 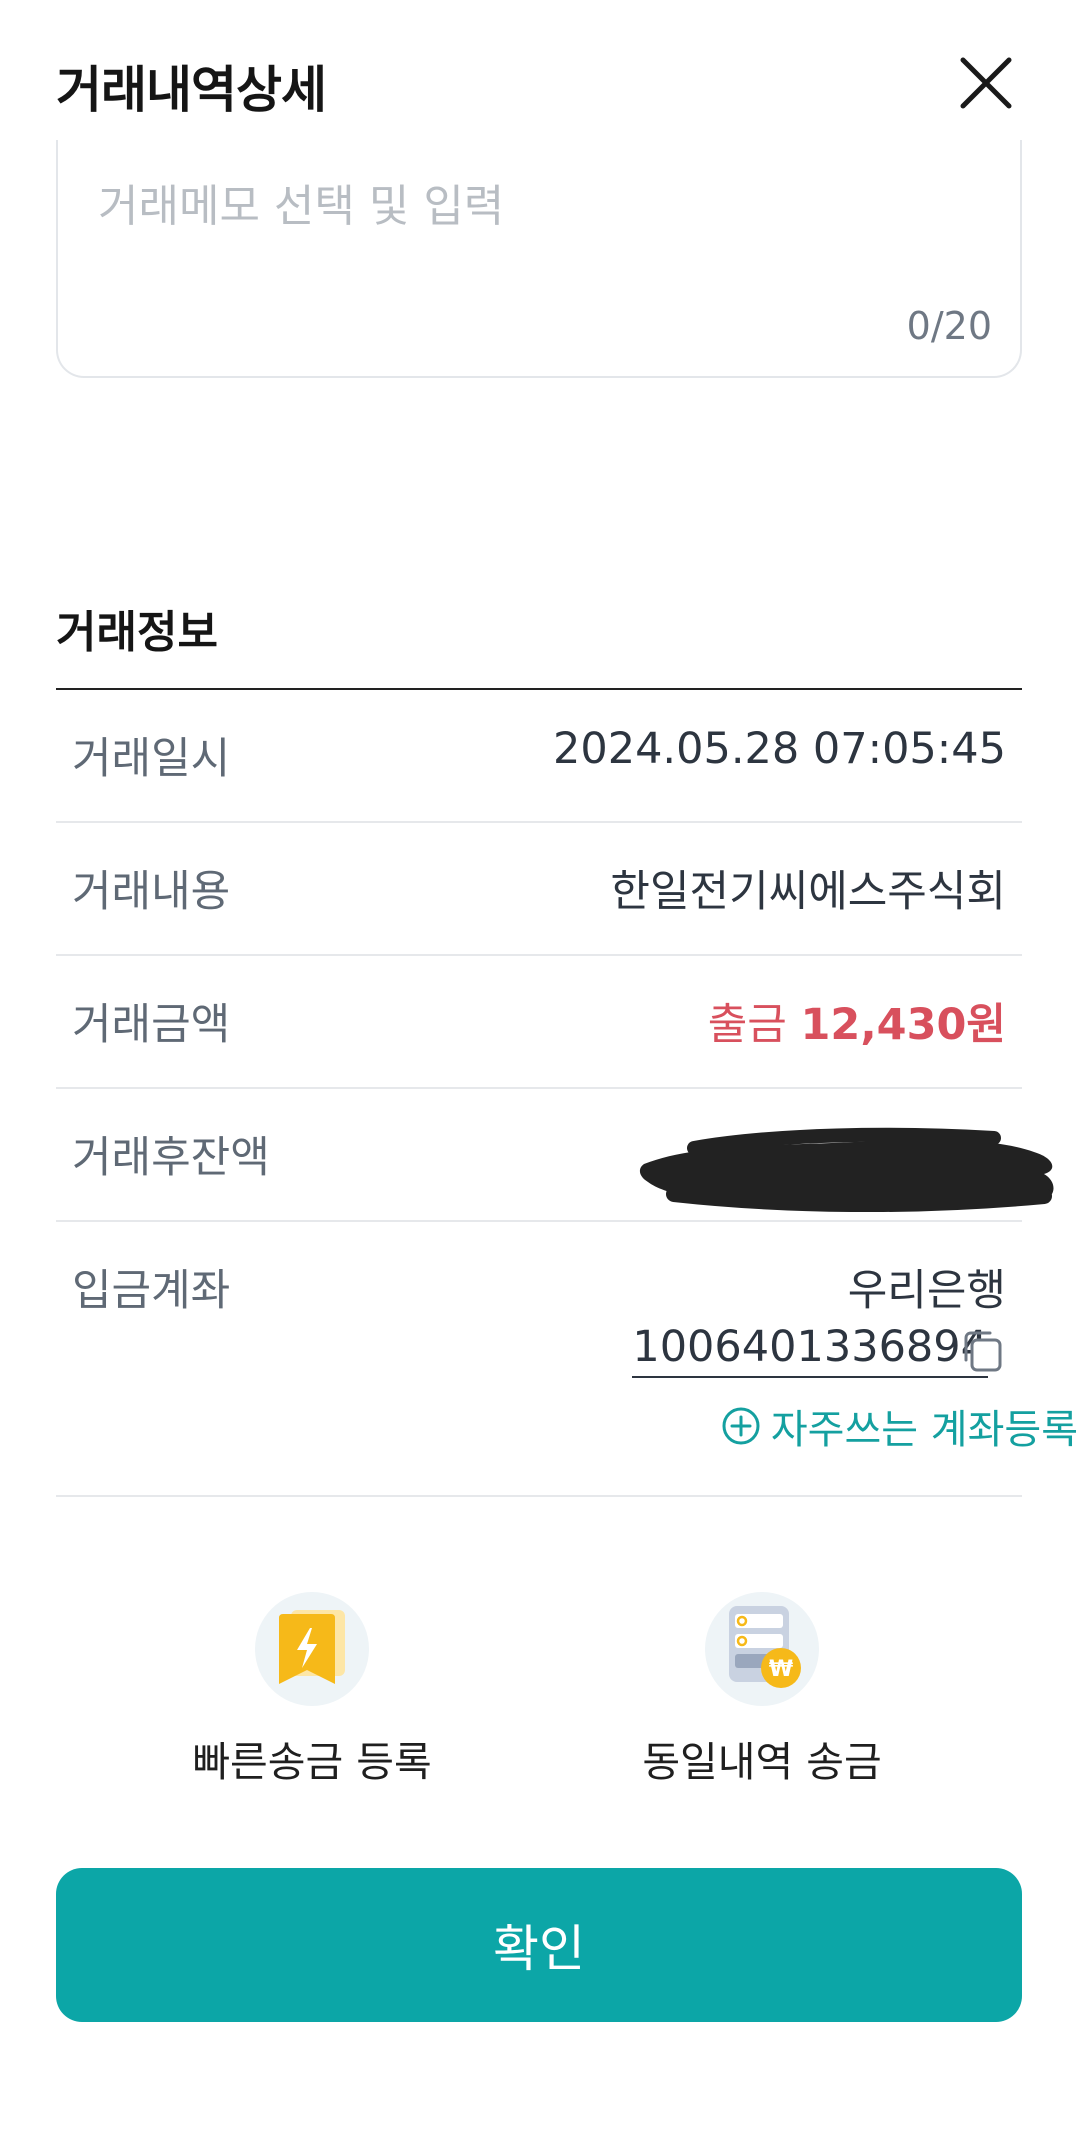 I want to click on amount-number: 12,430원, so click(x=903, y=1025).